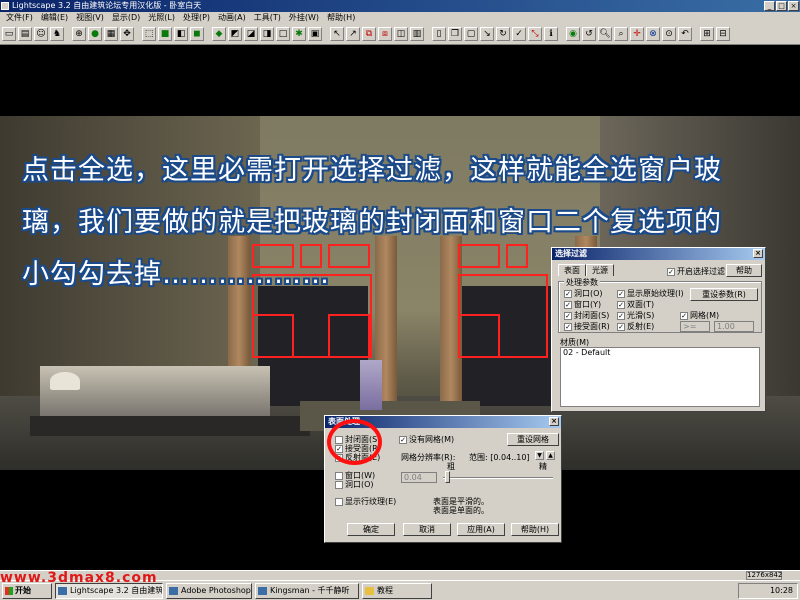 The image size is (800, 600). Describe the element at coordinates (769, 6) in the screenshot. I see `minimize-icon: _` at that location.